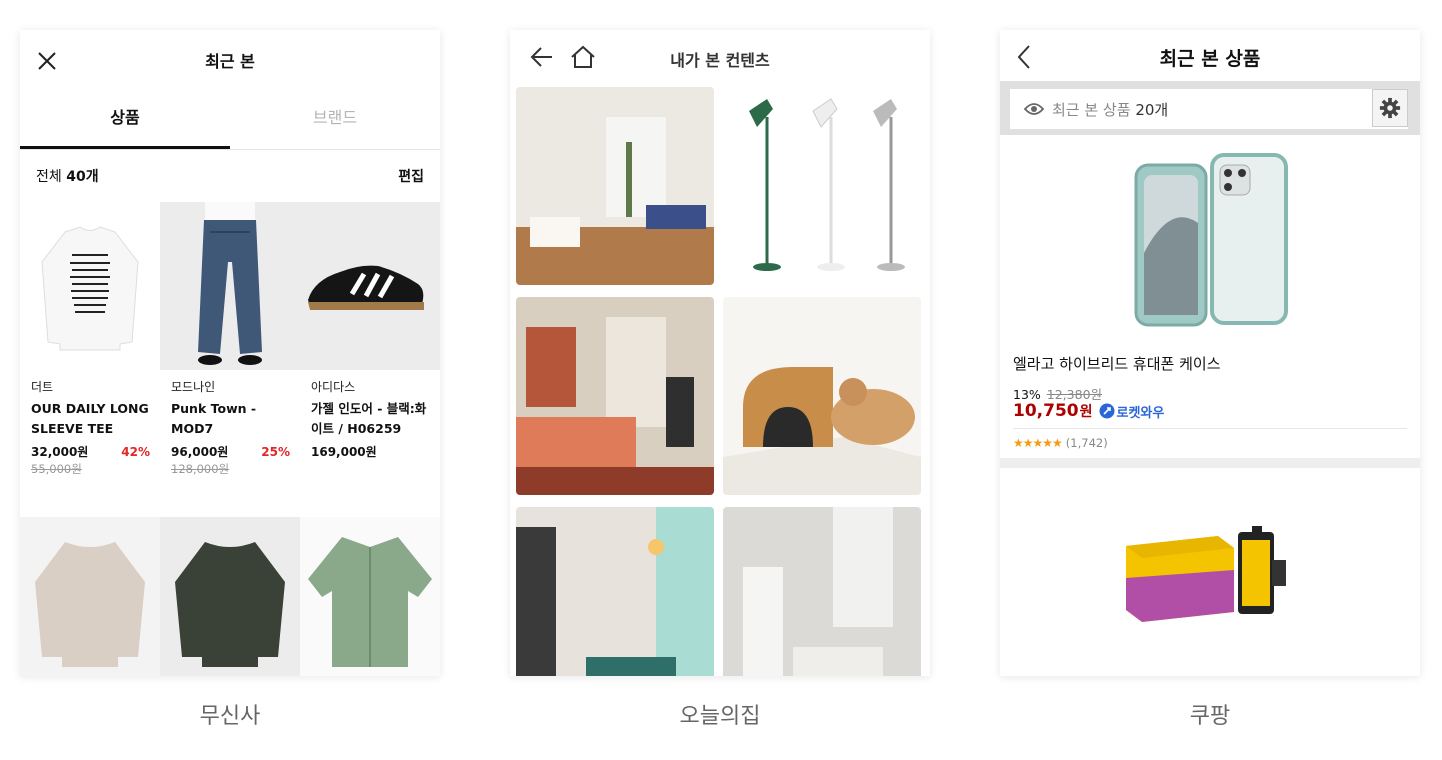 The height and width of the screenshot is (760, 1442). I want to click on product-name: 엘라고 하이브리드 휴대폰 케이스, so click(1117, 364).